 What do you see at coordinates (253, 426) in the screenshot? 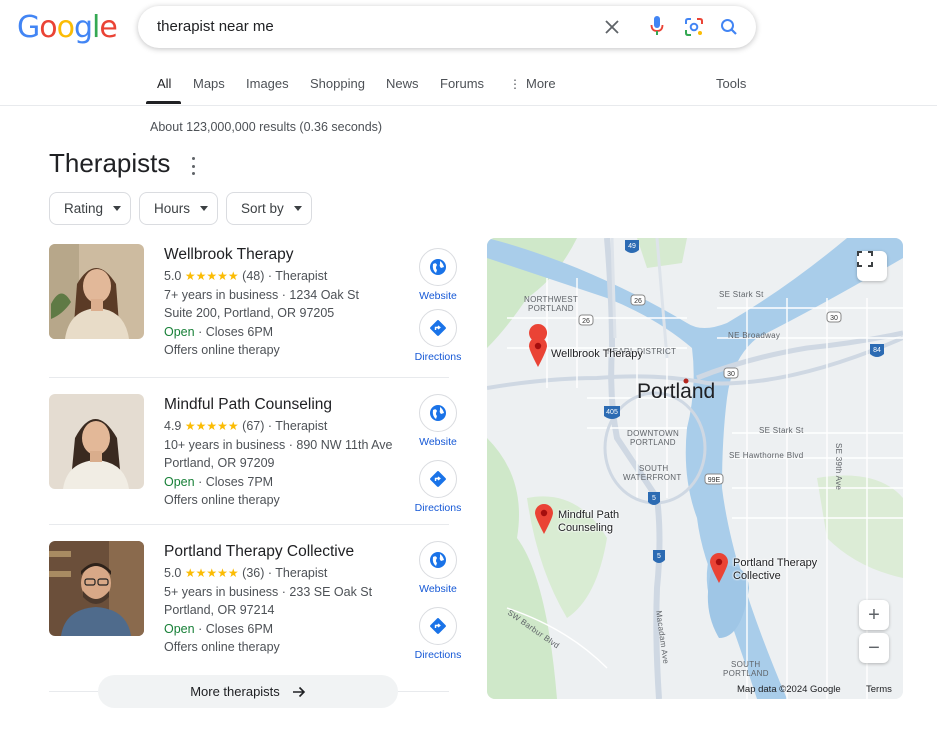
I see `review-count: (67)` at bounding box center [253, 426].